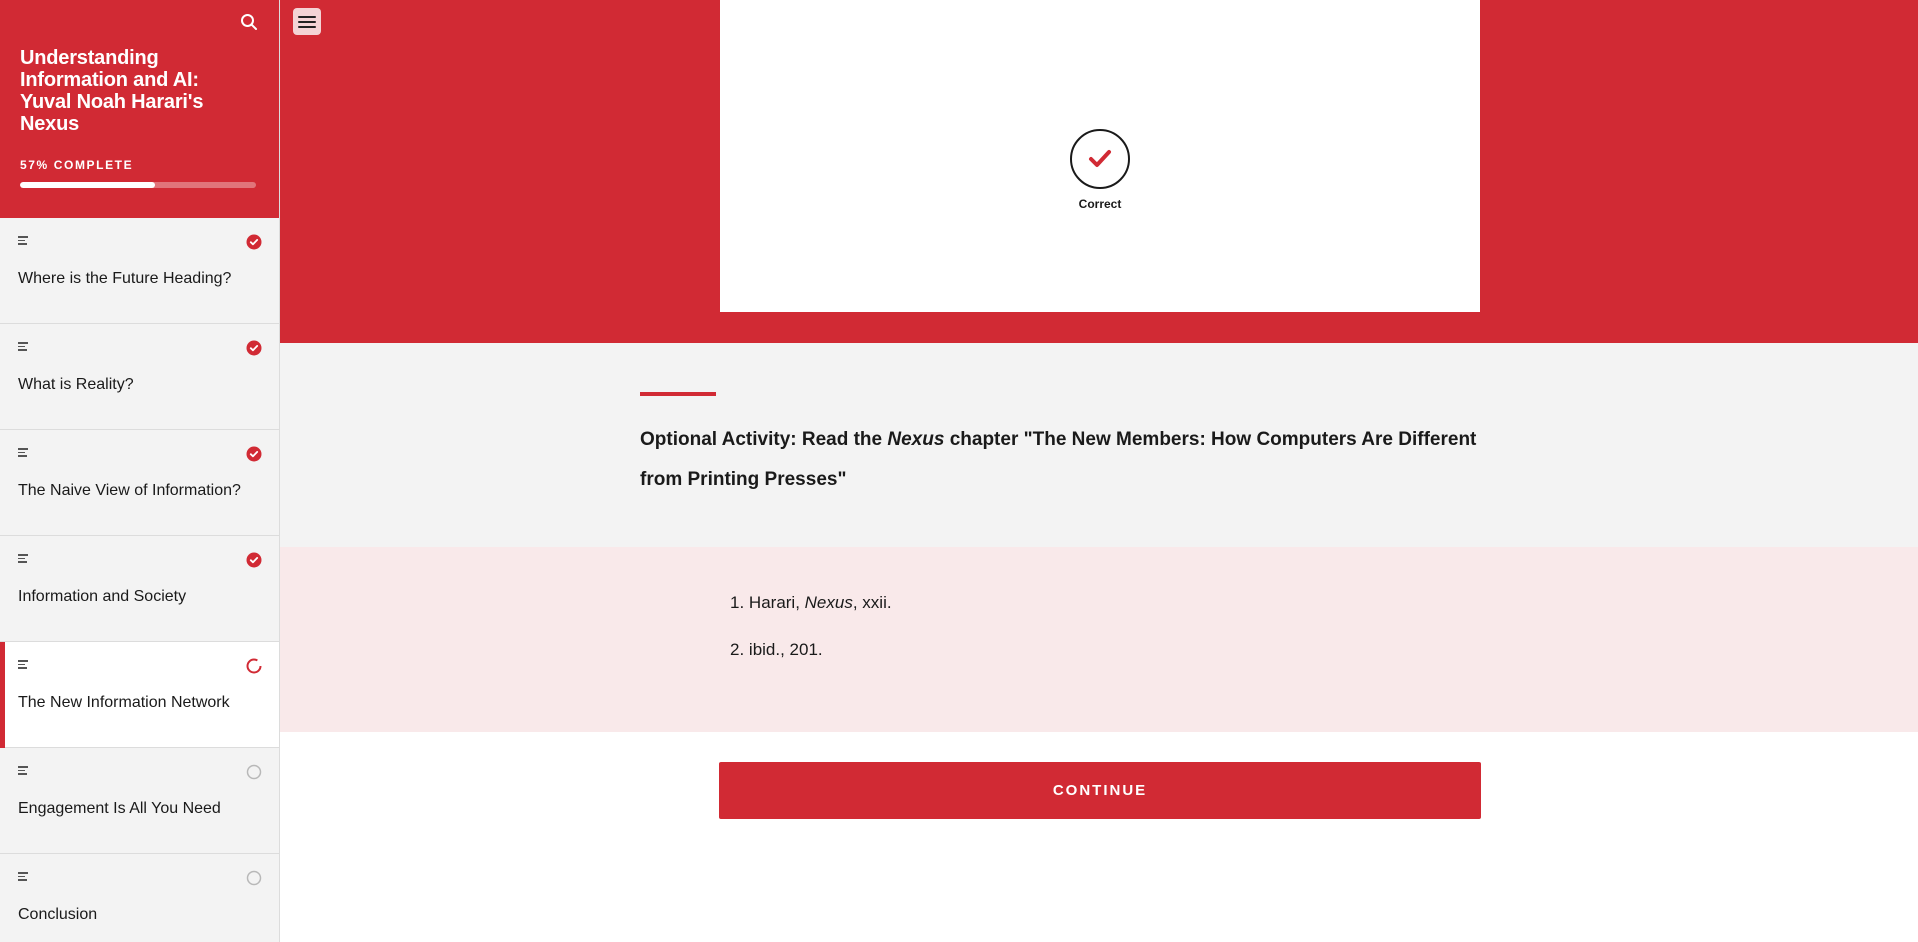 The image size is (1918, 942). What do you see at coordinates (872, 602) in the screenshot?
I see `footnote-text-end: , xxii.` at bounding box center [872, 602].